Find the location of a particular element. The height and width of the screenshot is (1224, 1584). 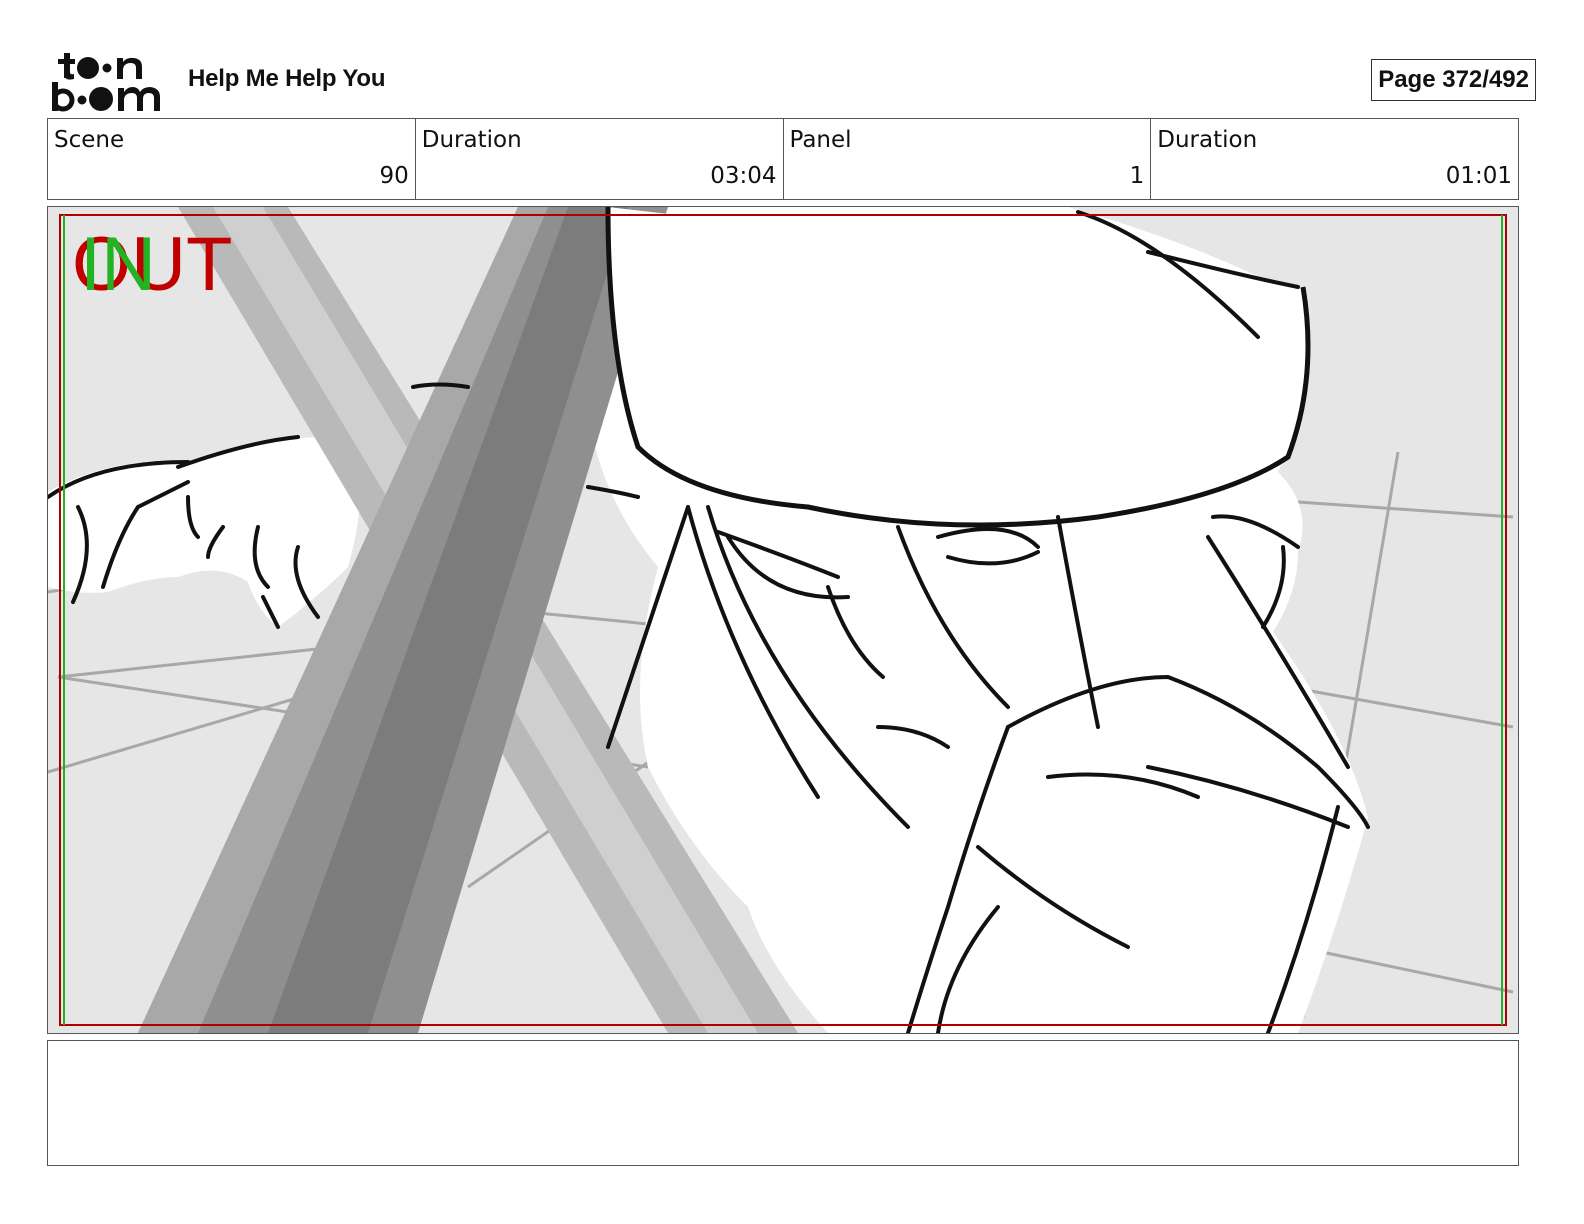

page-header: Help Me Help You Page 372/492 is located at coordinates (793, 82).